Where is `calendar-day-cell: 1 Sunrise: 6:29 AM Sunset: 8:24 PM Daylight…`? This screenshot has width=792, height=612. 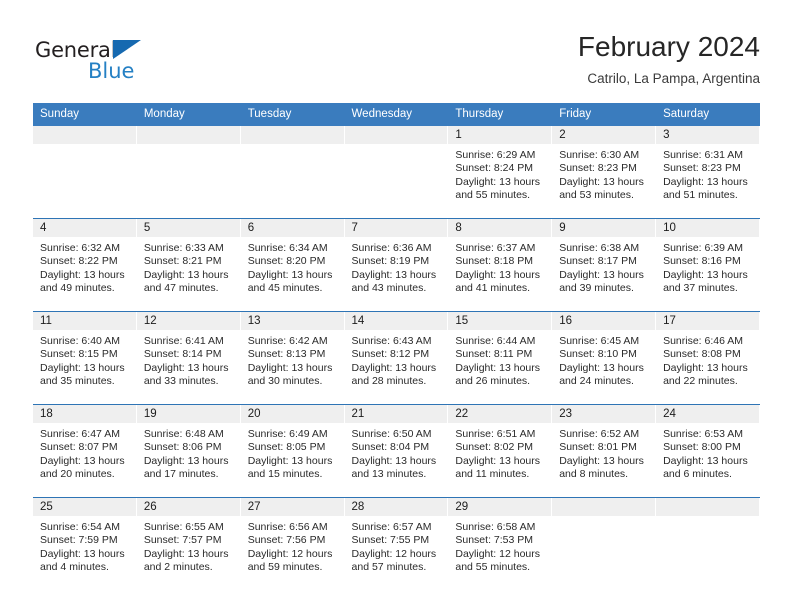
calendar-day-cell: 1 Sunrise: 6:29 AM Sunset: 8:24 PM Daylight… is located at coordinates (500, 172).